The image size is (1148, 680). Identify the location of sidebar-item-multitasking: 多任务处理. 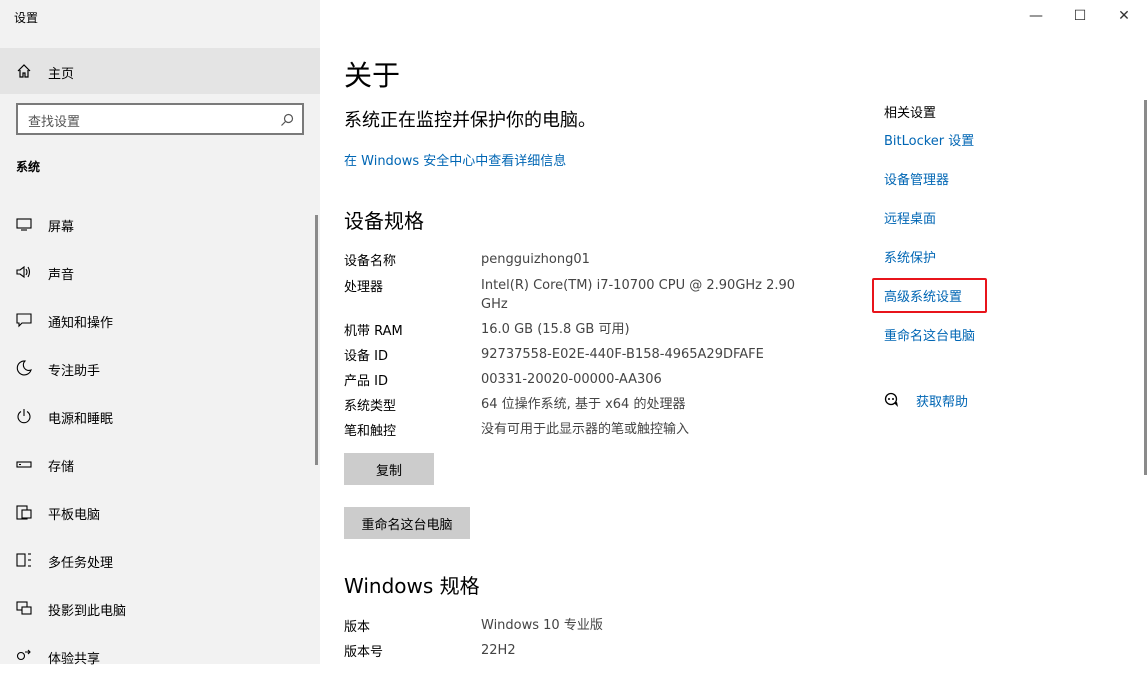
(158, 560).